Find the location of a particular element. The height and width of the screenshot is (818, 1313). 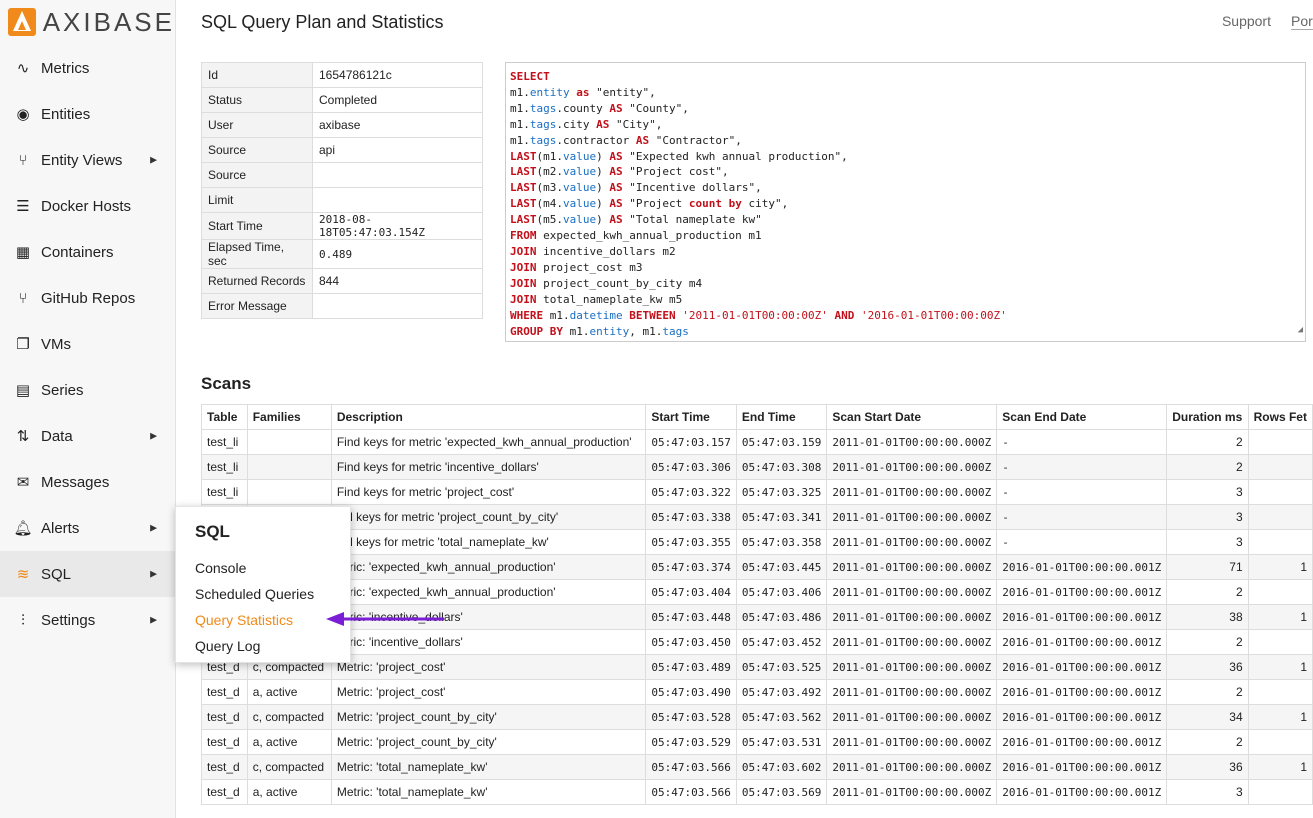

sidebar-item-github-repos: ⑂ GitHub Repos is located at coordinates (87, 298).